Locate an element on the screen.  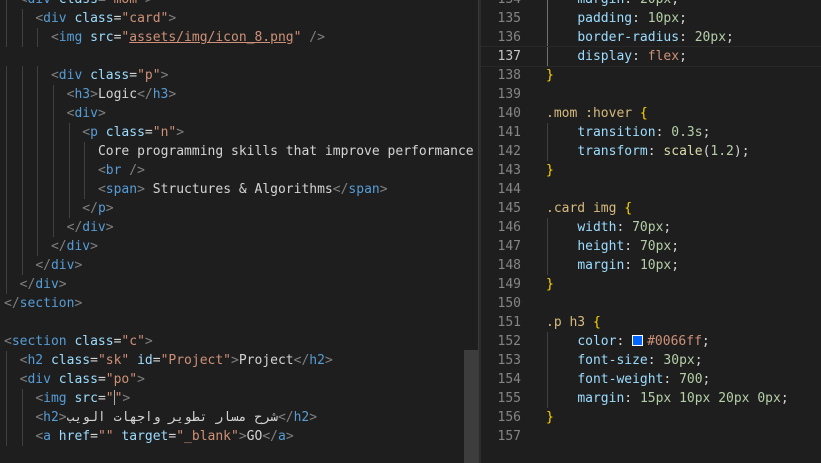
code-line: <div class="p"> is located at coordinates (239, 75).